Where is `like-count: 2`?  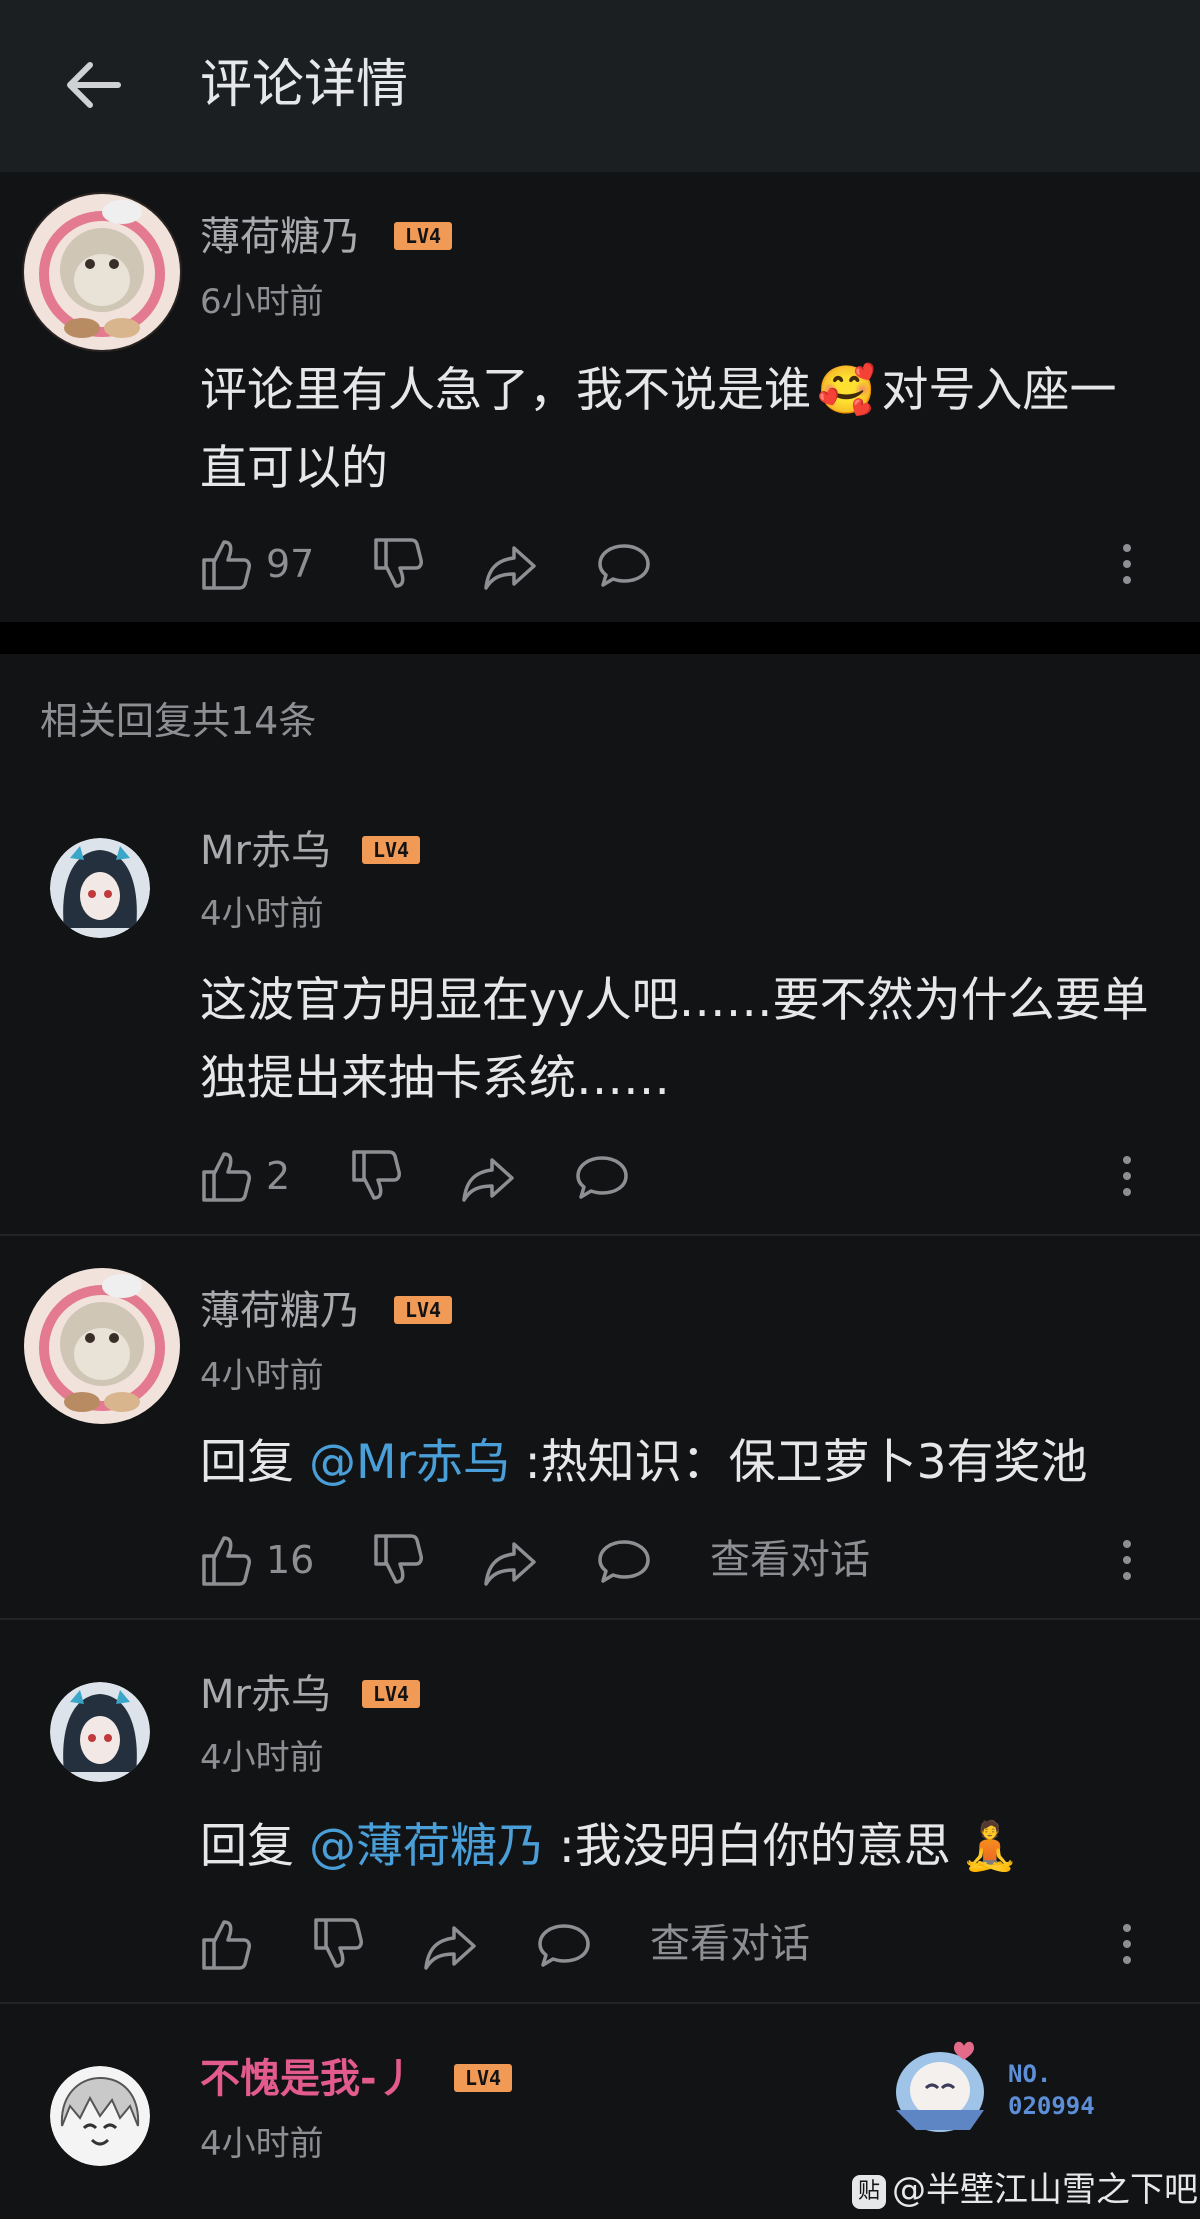
like-count: 2 is located at coordinates (278, 1176).